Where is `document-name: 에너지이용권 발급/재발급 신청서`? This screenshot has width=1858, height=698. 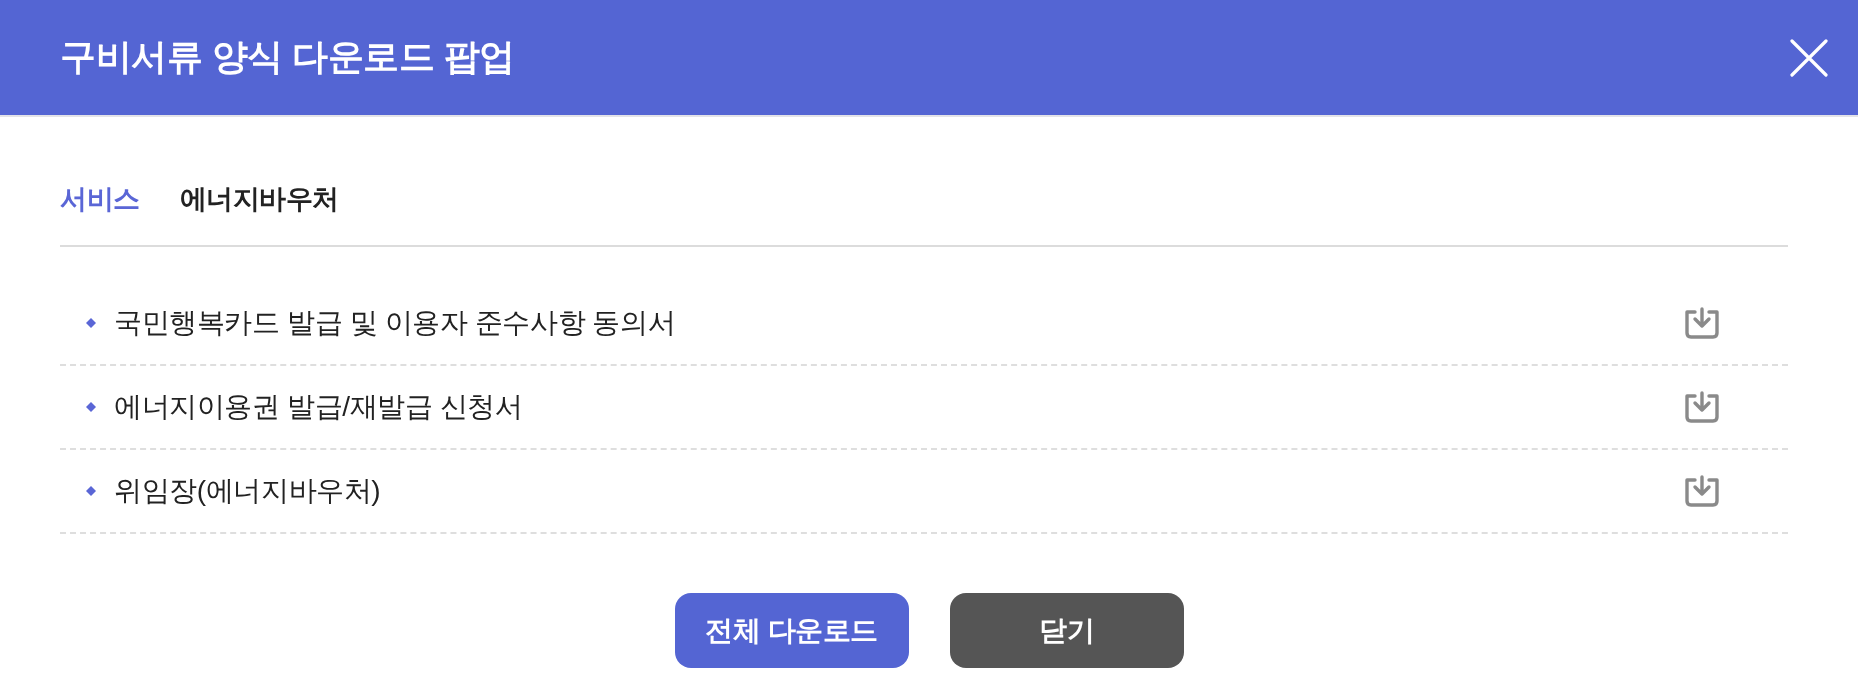
document-name: 에너지이용권 발급/재발급 신청서 is located at coordinates (319, 407).